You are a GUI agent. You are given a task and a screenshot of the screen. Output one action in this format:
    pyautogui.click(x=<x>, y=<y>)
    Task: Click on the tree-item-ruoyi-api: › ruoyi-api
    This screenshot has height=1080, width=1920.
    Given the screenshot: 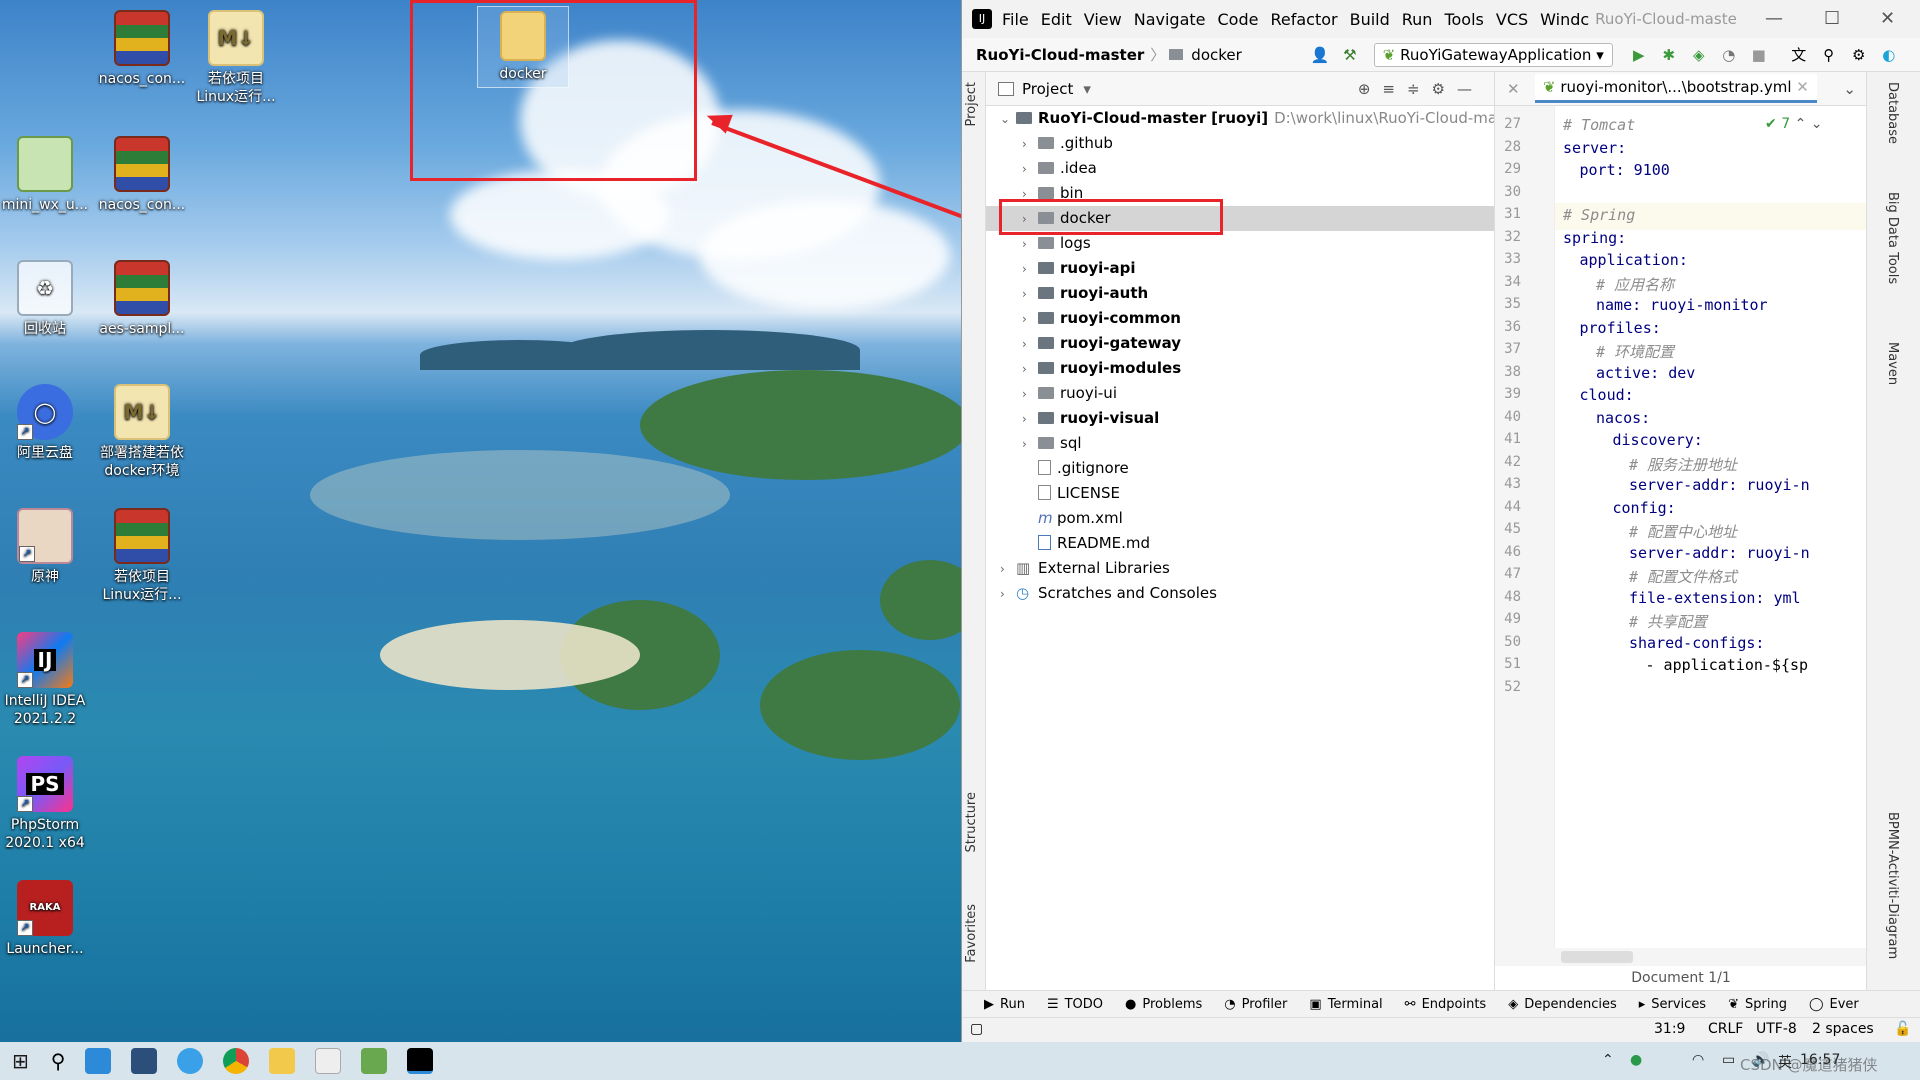 What is the action you would take?
    pyautogui.click(x=1079, y=268)
    